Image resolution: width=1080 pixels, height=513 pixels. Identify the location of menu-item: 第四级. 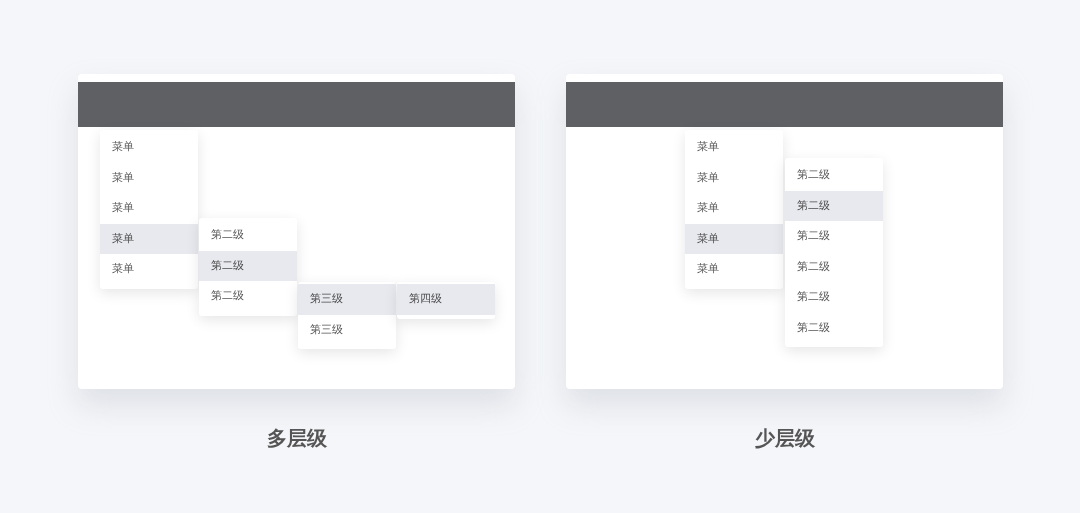
(446, 299).